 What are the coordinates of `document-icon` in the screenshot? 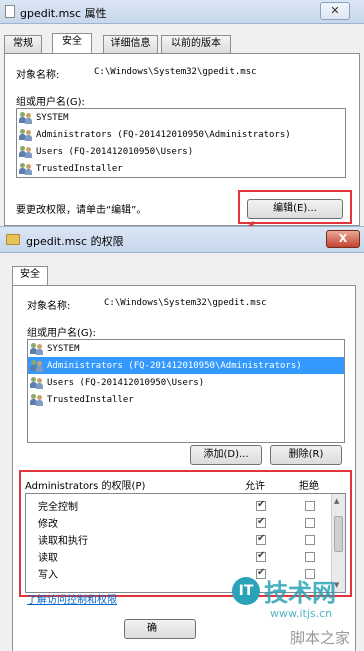 It's located at (10, 11).